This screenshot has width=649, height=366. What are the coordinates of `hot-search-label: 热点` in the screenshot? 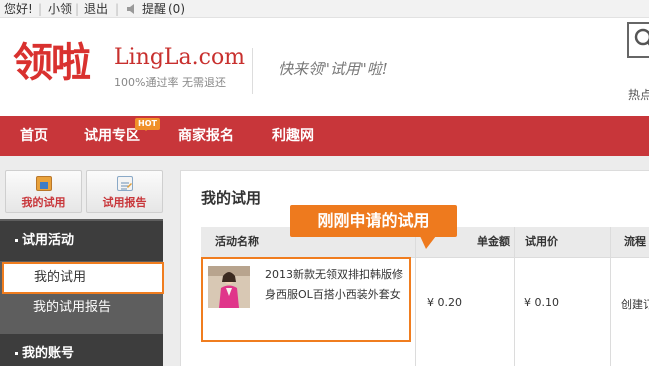 It's located at (638, 94).